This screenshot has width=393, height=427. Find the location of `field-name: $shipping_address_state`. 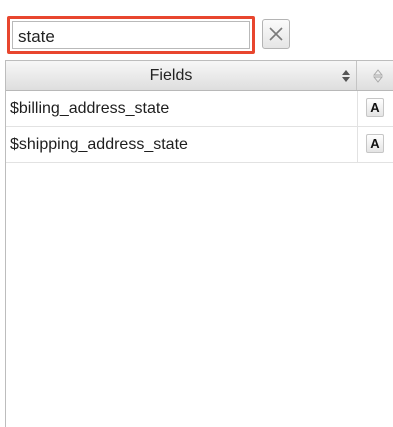

field-name: $shipping_address_state is located at coordinates (99, 144).